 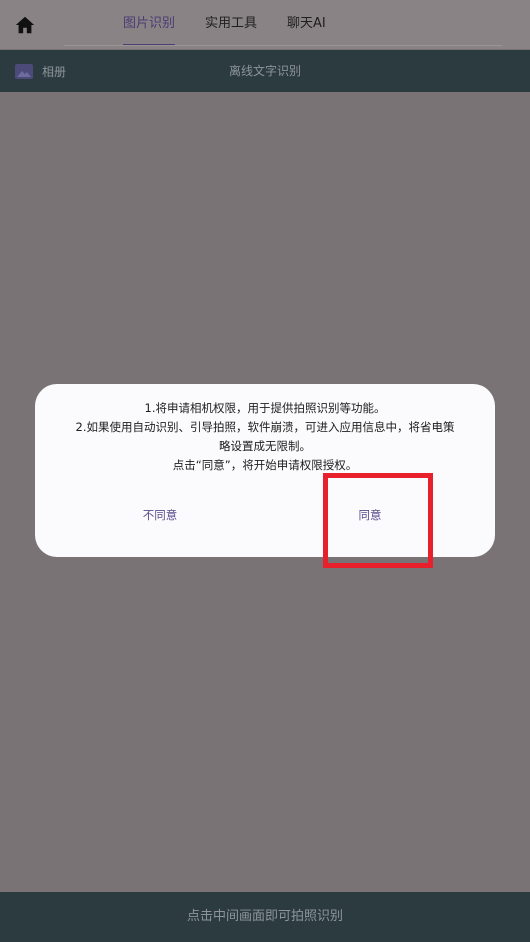 I want to click on dialog-line: 2.如果使用自动识别、引导拍照，软件崩溃，可进入应用信息中，将省电策, so click(x=265, y=427).